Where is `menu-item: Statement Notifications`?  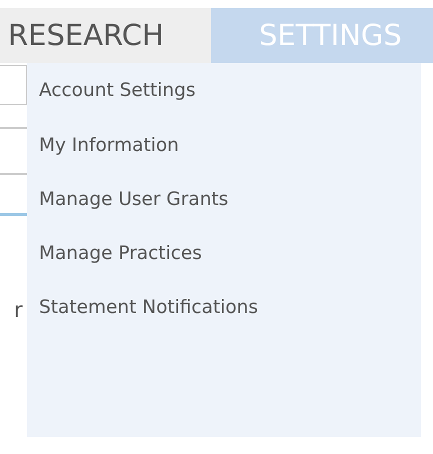
menu-item: Statement Notifications is located at coordinates (224, 308).